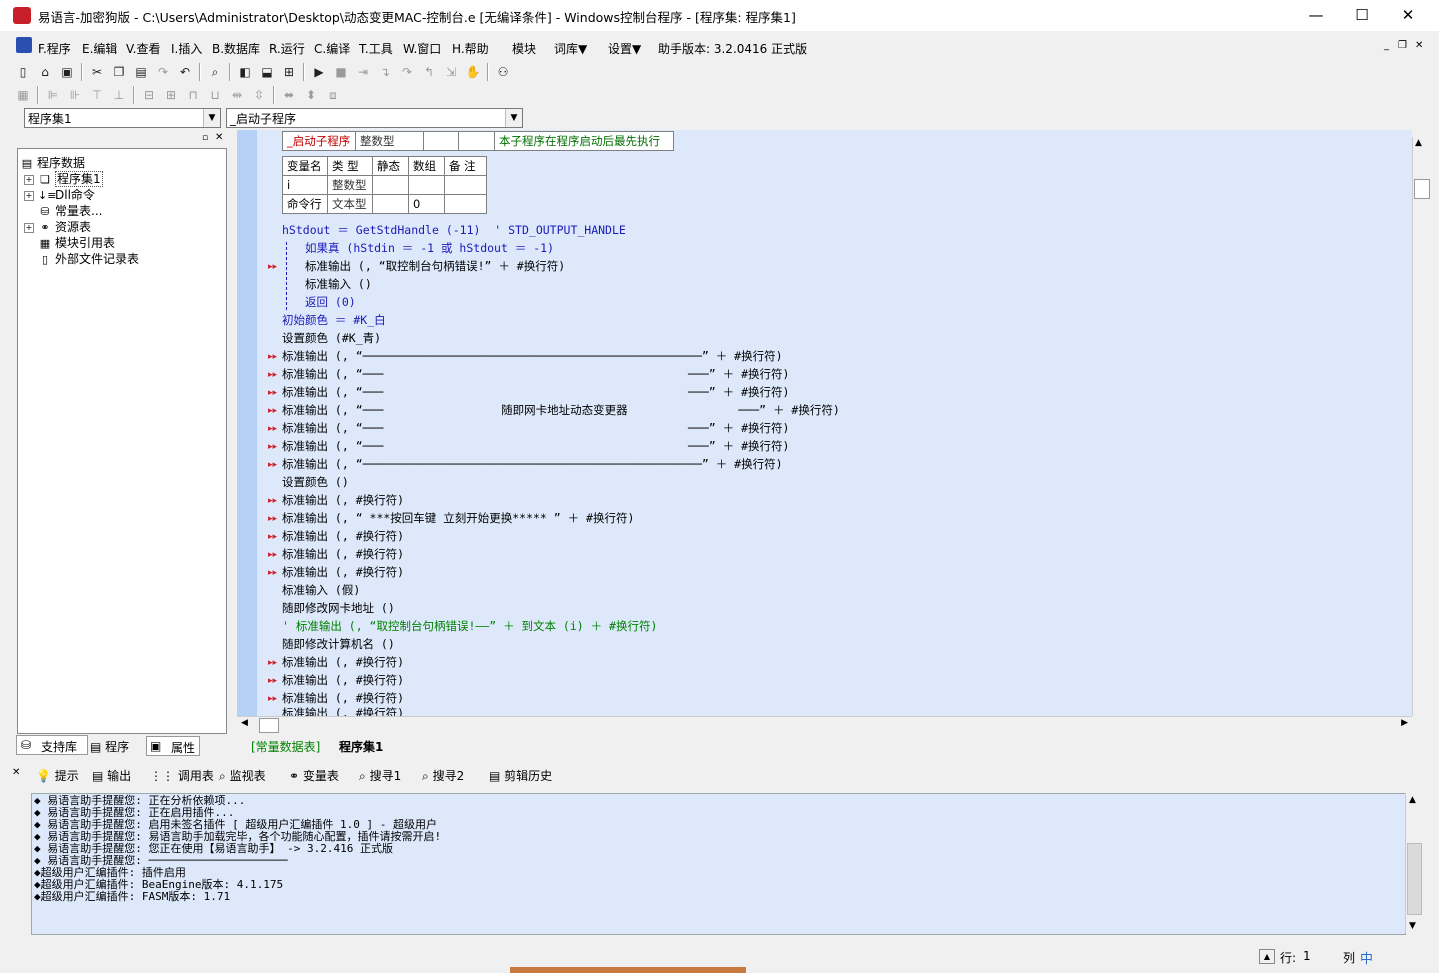 The image size is (1439, 973). What do you see at coordinates (1402, 45) in the screenshot?
I see `mdi-restore-button: ❐` at bounding box center [1402, 45].